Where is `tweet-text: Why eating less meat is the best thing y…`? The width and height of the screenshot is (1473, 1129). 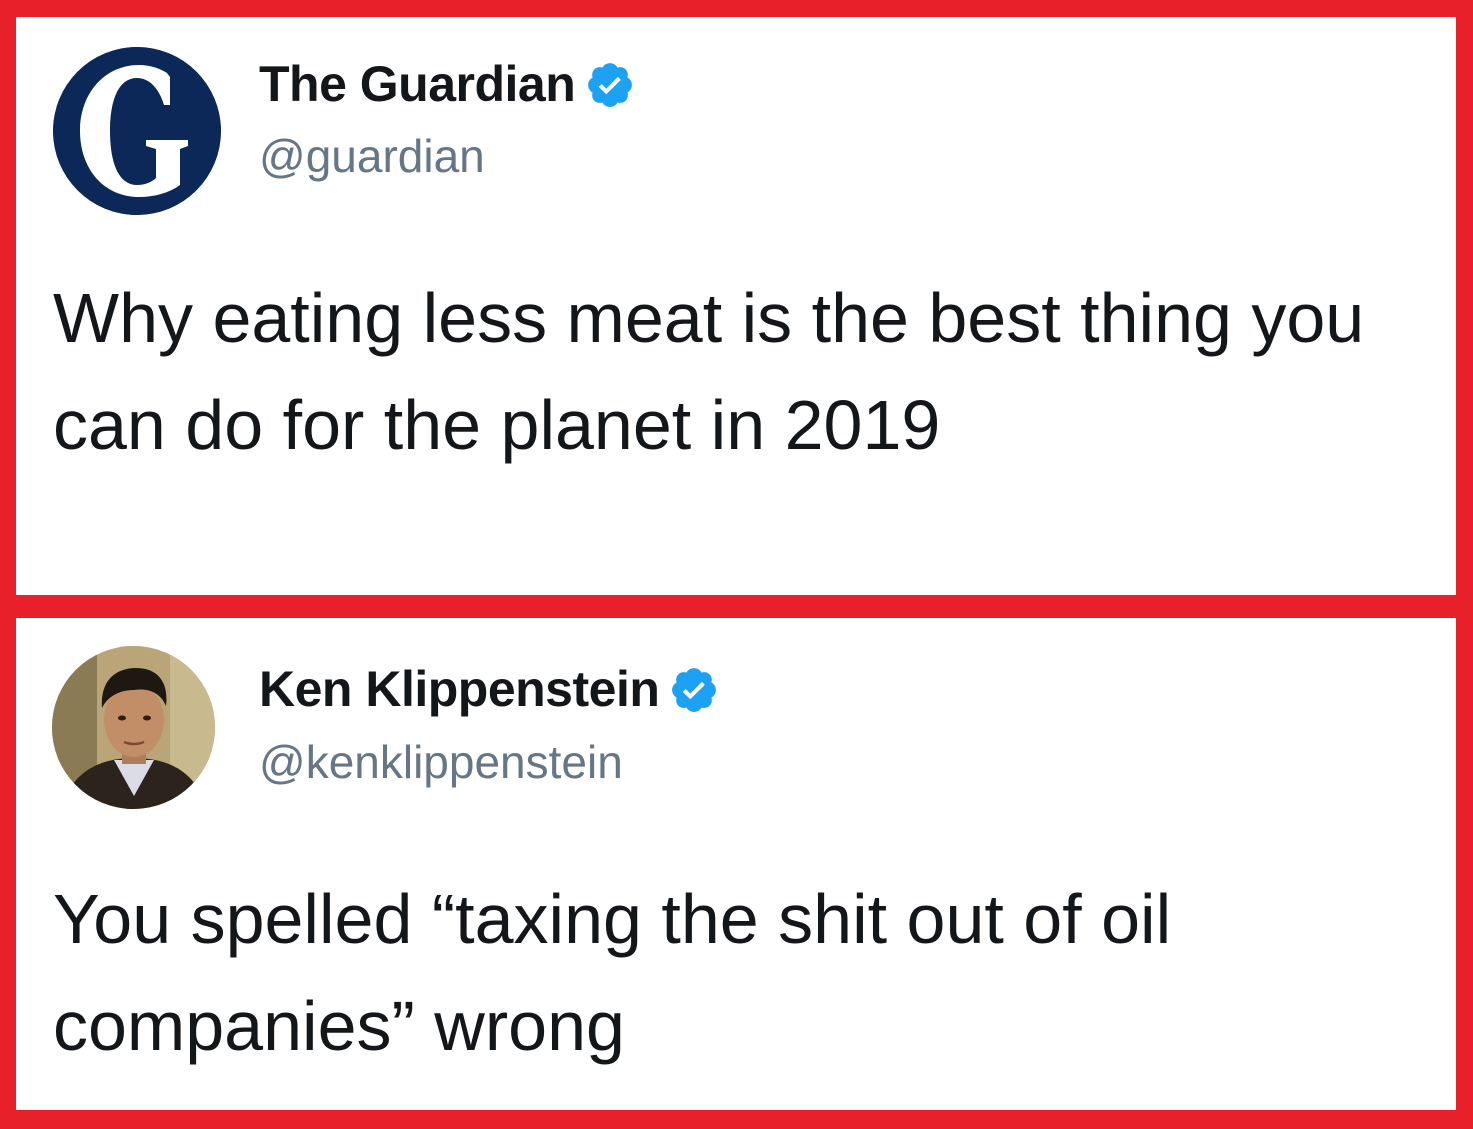
tweet-text: Why eating less meat is the best thing y… is located at coordinates (718, 371).